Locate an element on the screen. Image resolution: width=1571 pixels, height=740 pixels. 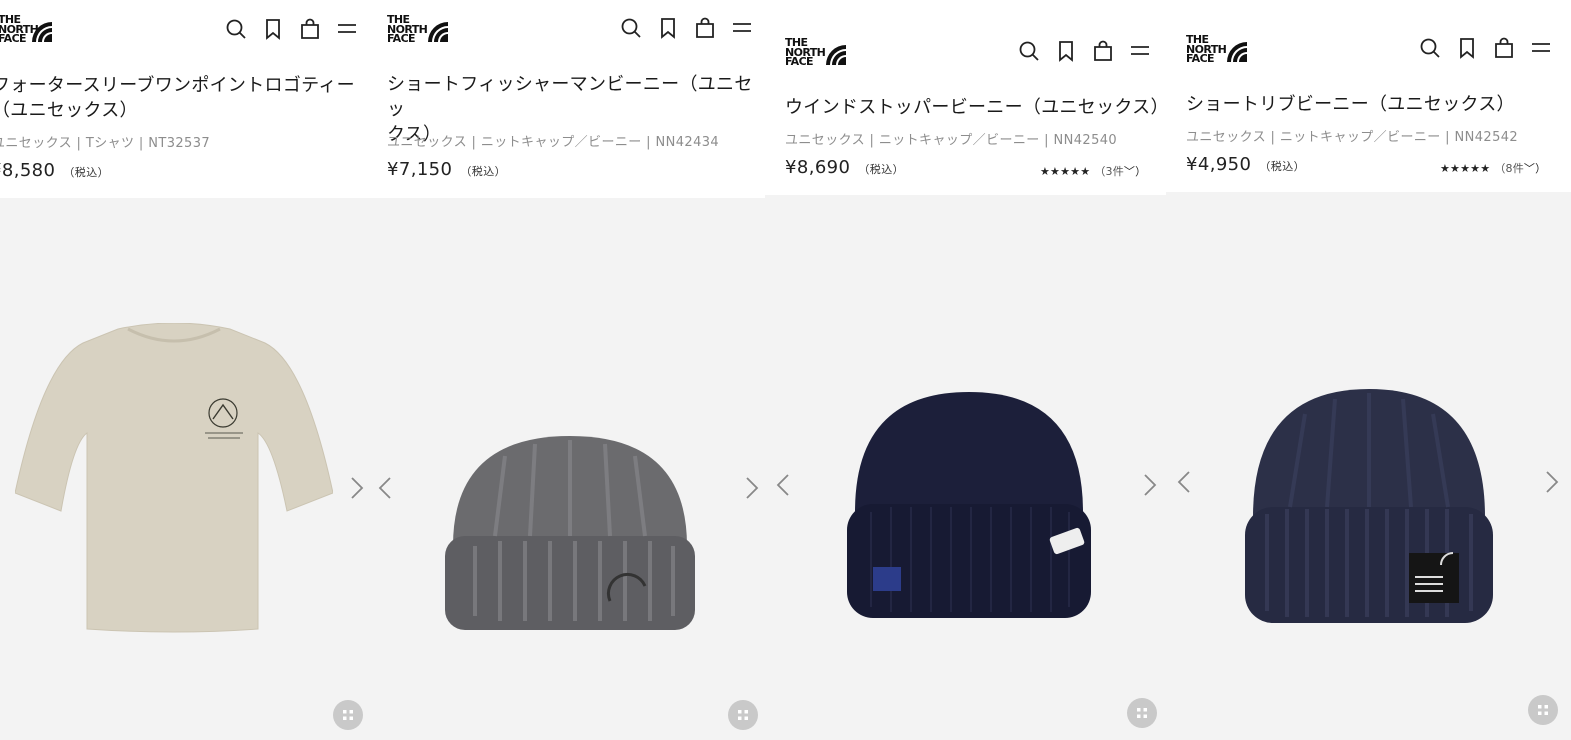
product-rating: ★★★★★ （3件﹀） is located at coordinates (1093, 171).